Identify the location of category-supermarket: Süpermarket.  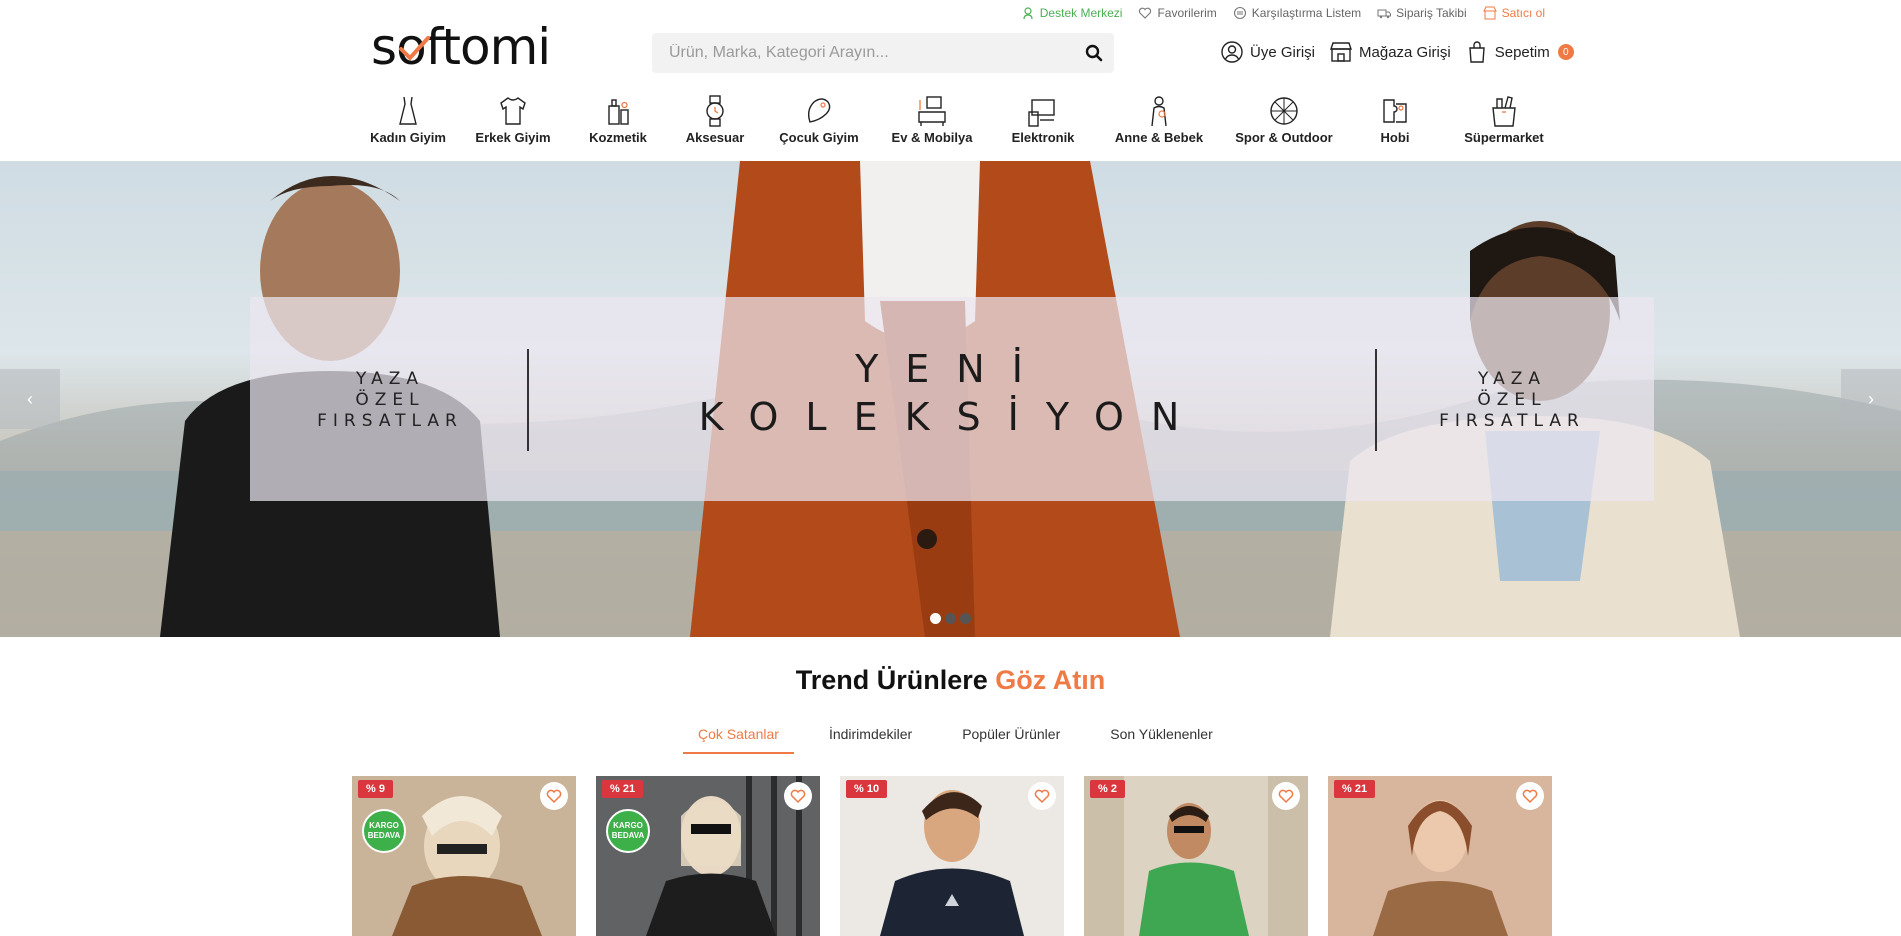
(1504, 119).